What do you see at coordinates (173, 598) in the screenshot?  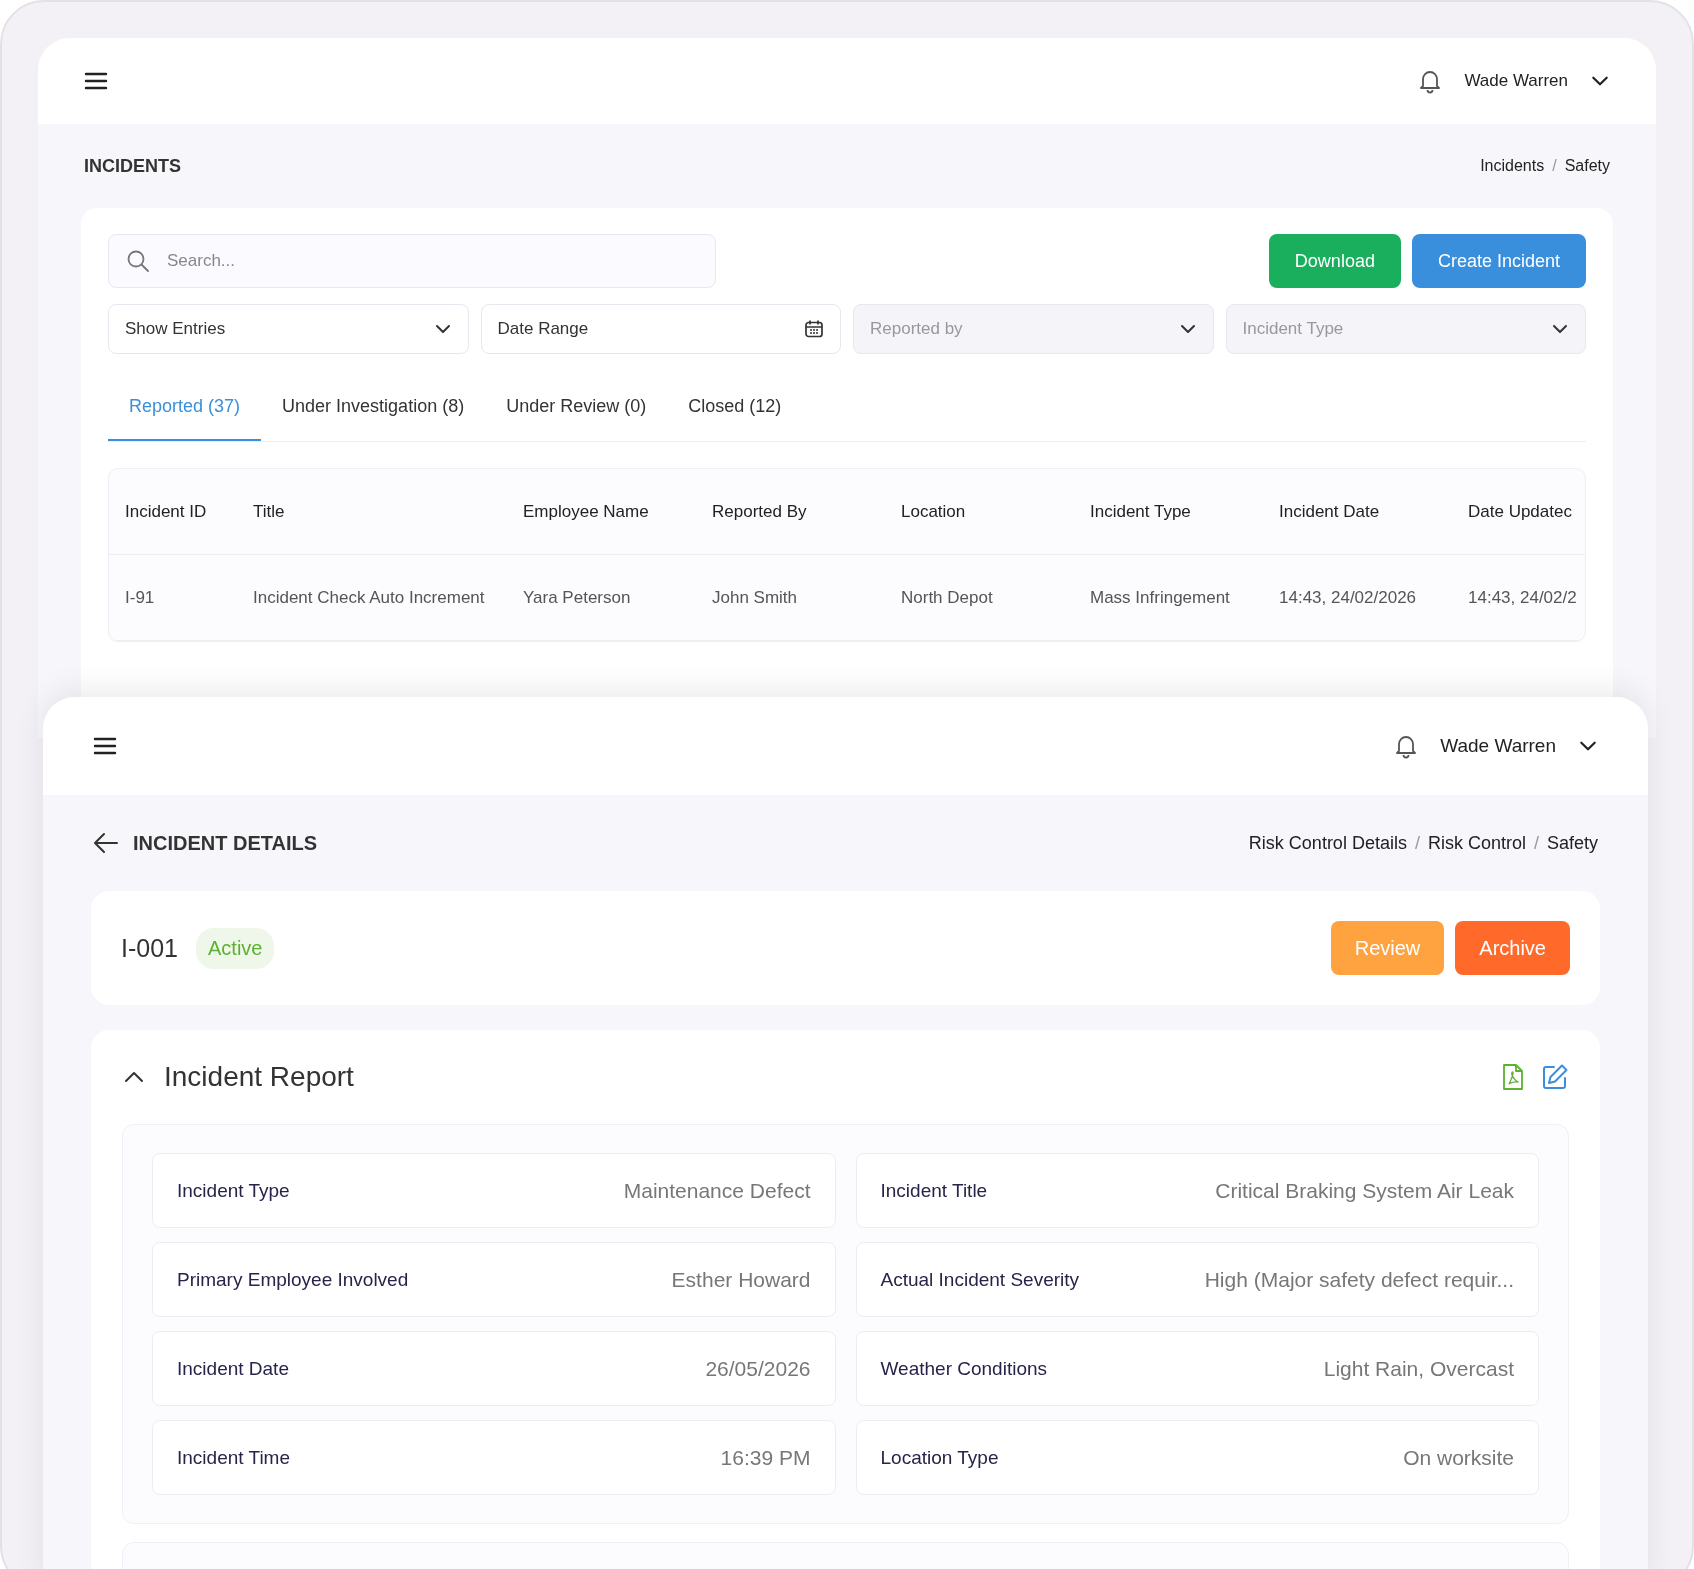 I see `table-cell: I-91` at bounding box center [173, 598].